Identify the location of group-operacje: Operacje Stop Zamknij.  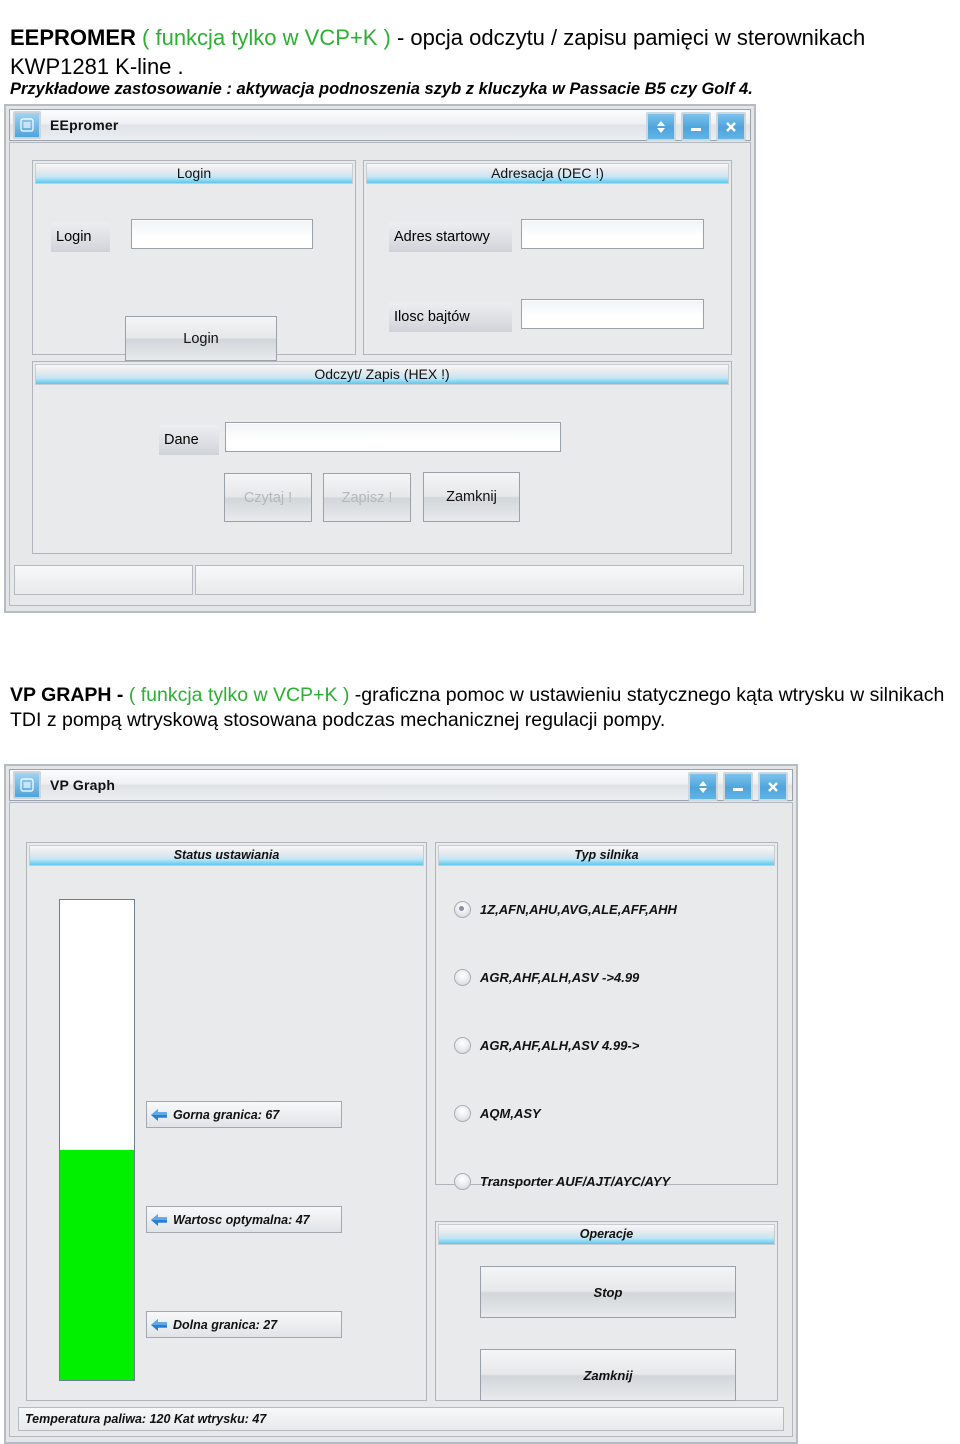
(606, 1311).